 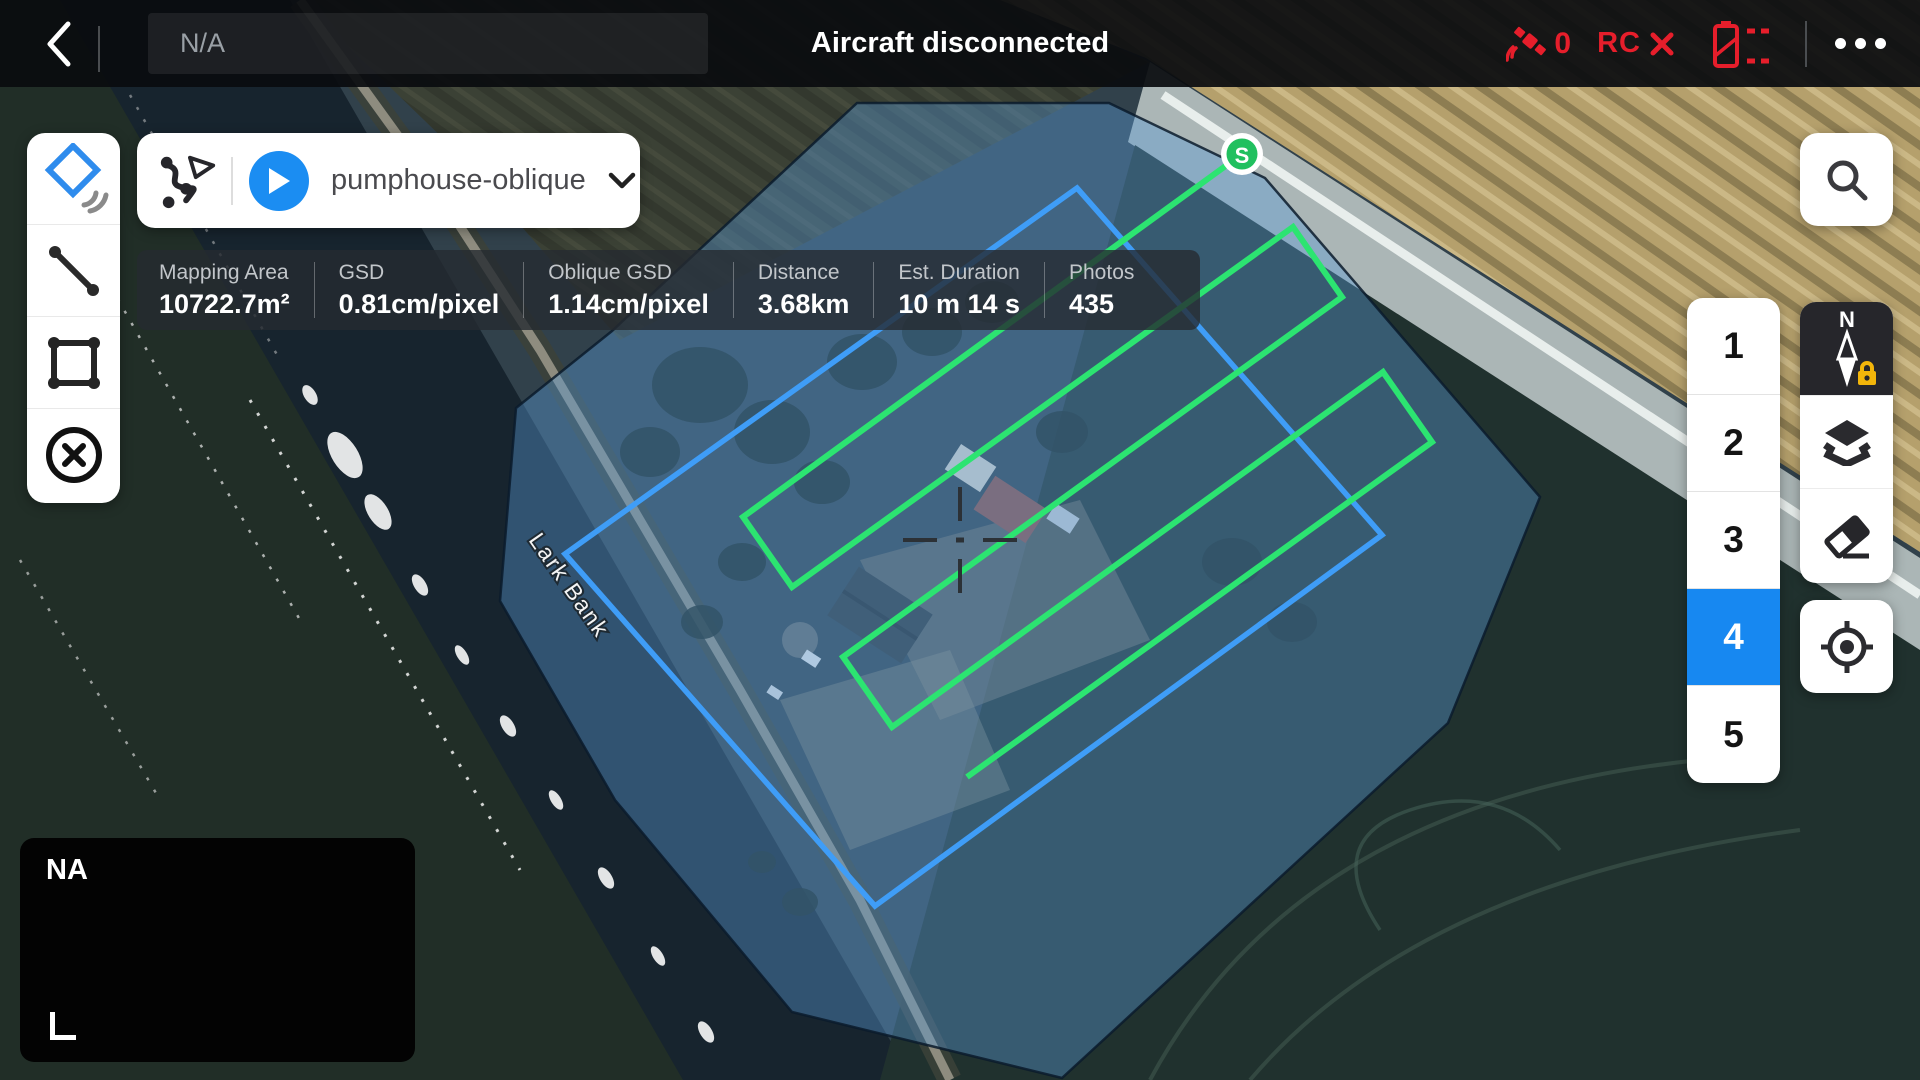 I want to click on stat-distance: Distance 3.68km, so click(x=804, y=290).